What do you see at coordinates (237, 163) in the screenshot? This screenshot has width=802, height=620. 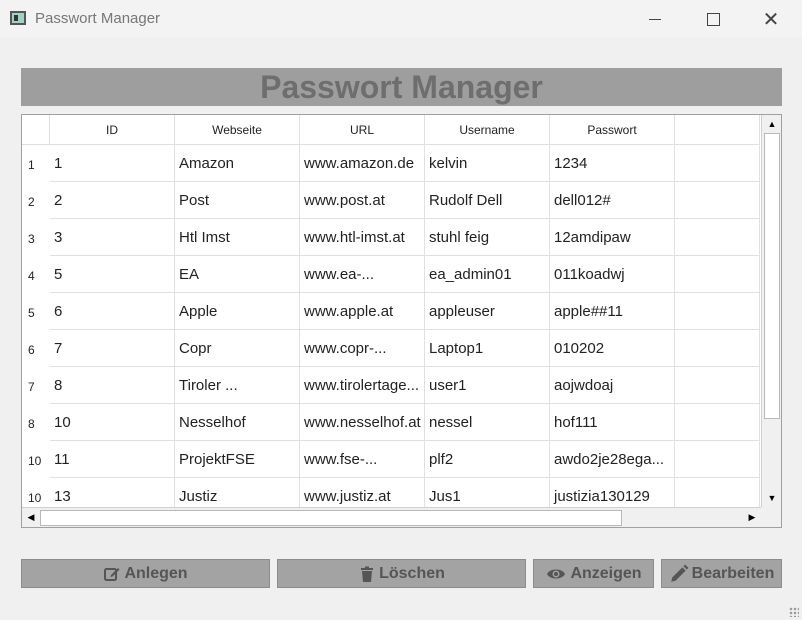 I see `cell-website: Amazon` at bounding box center [237, 163].